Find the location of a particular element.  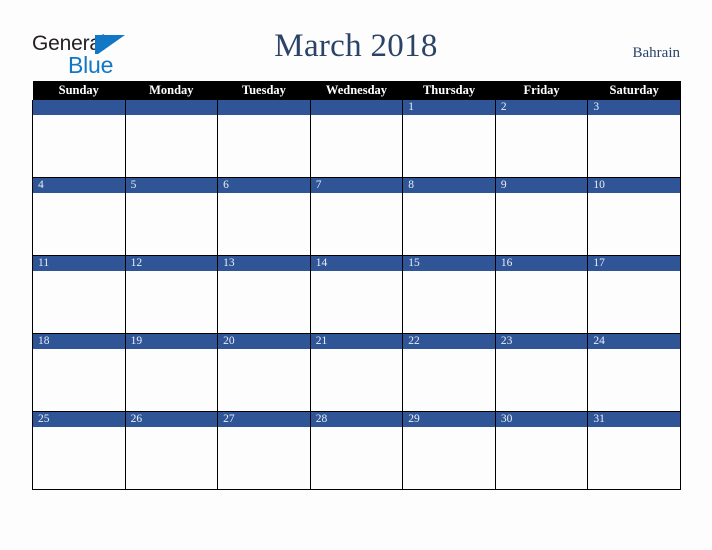

calendar-day-cell: 4 is located at coordinates (79, 216).